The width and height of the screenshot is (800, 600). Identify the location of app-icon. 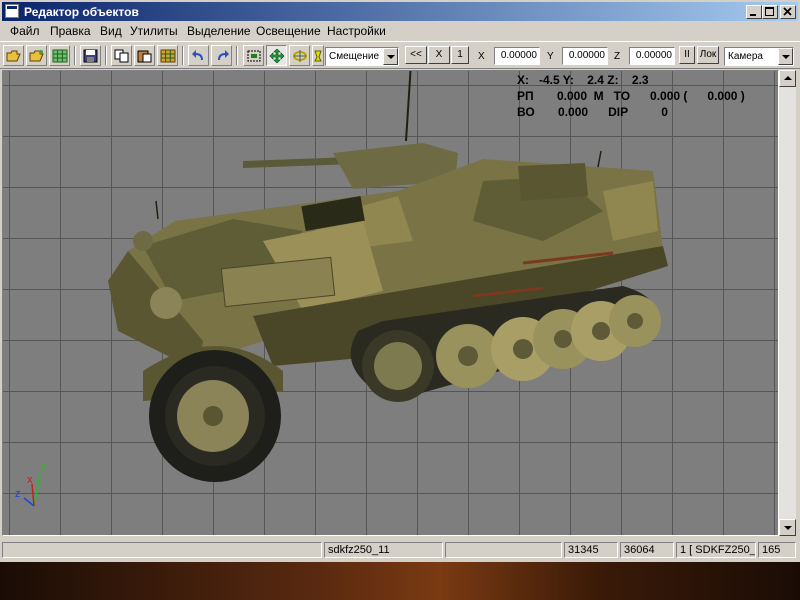
(12, 11).